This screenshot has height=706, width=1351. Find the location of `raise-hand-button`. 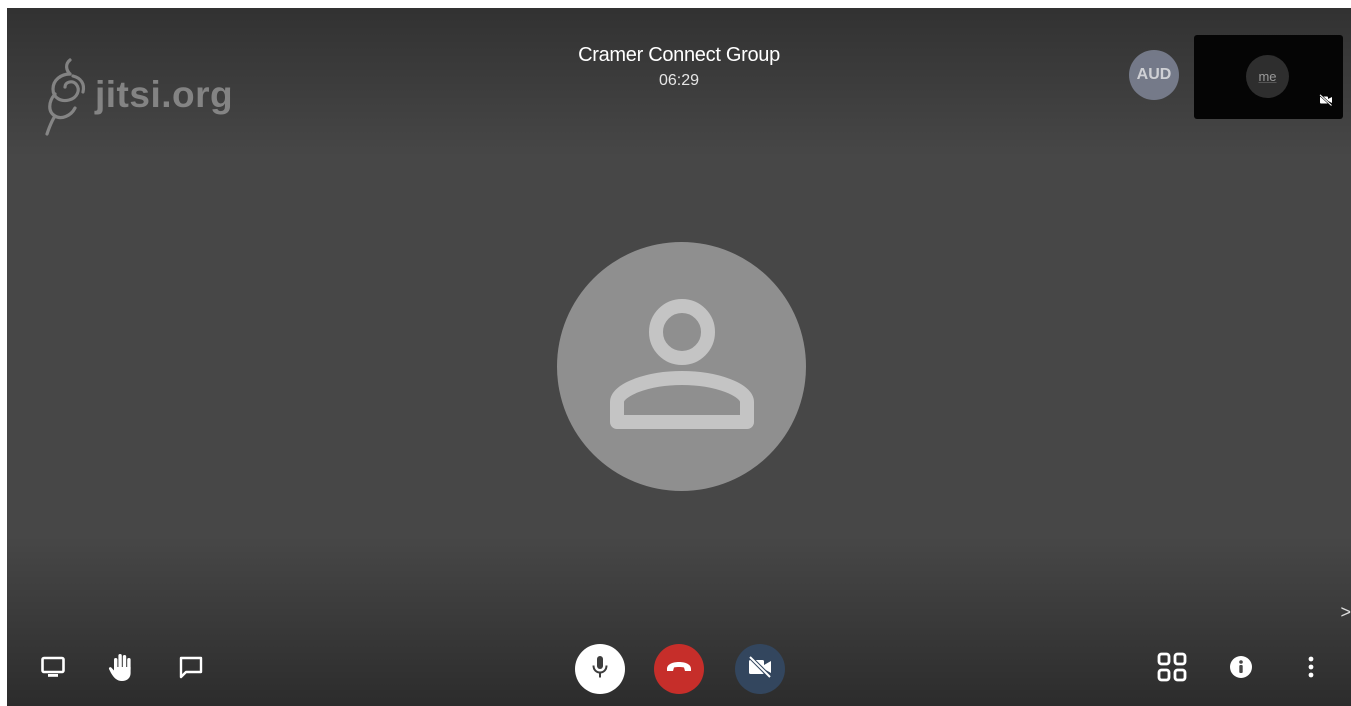

raise-hand-button is located at coordinates (122, 669).